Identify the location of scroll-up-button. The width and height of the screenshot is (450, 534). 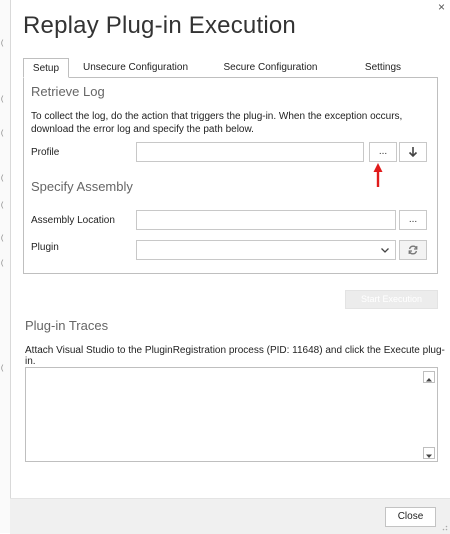
(429, 377).